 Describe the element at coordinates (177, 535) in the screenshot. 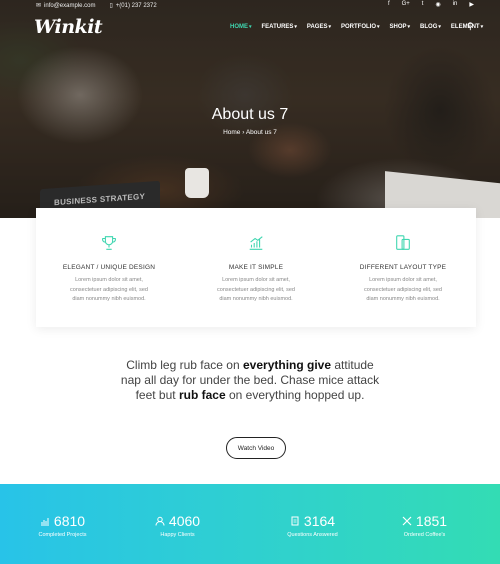

I see `stat-label: Happy Clients` at that location.